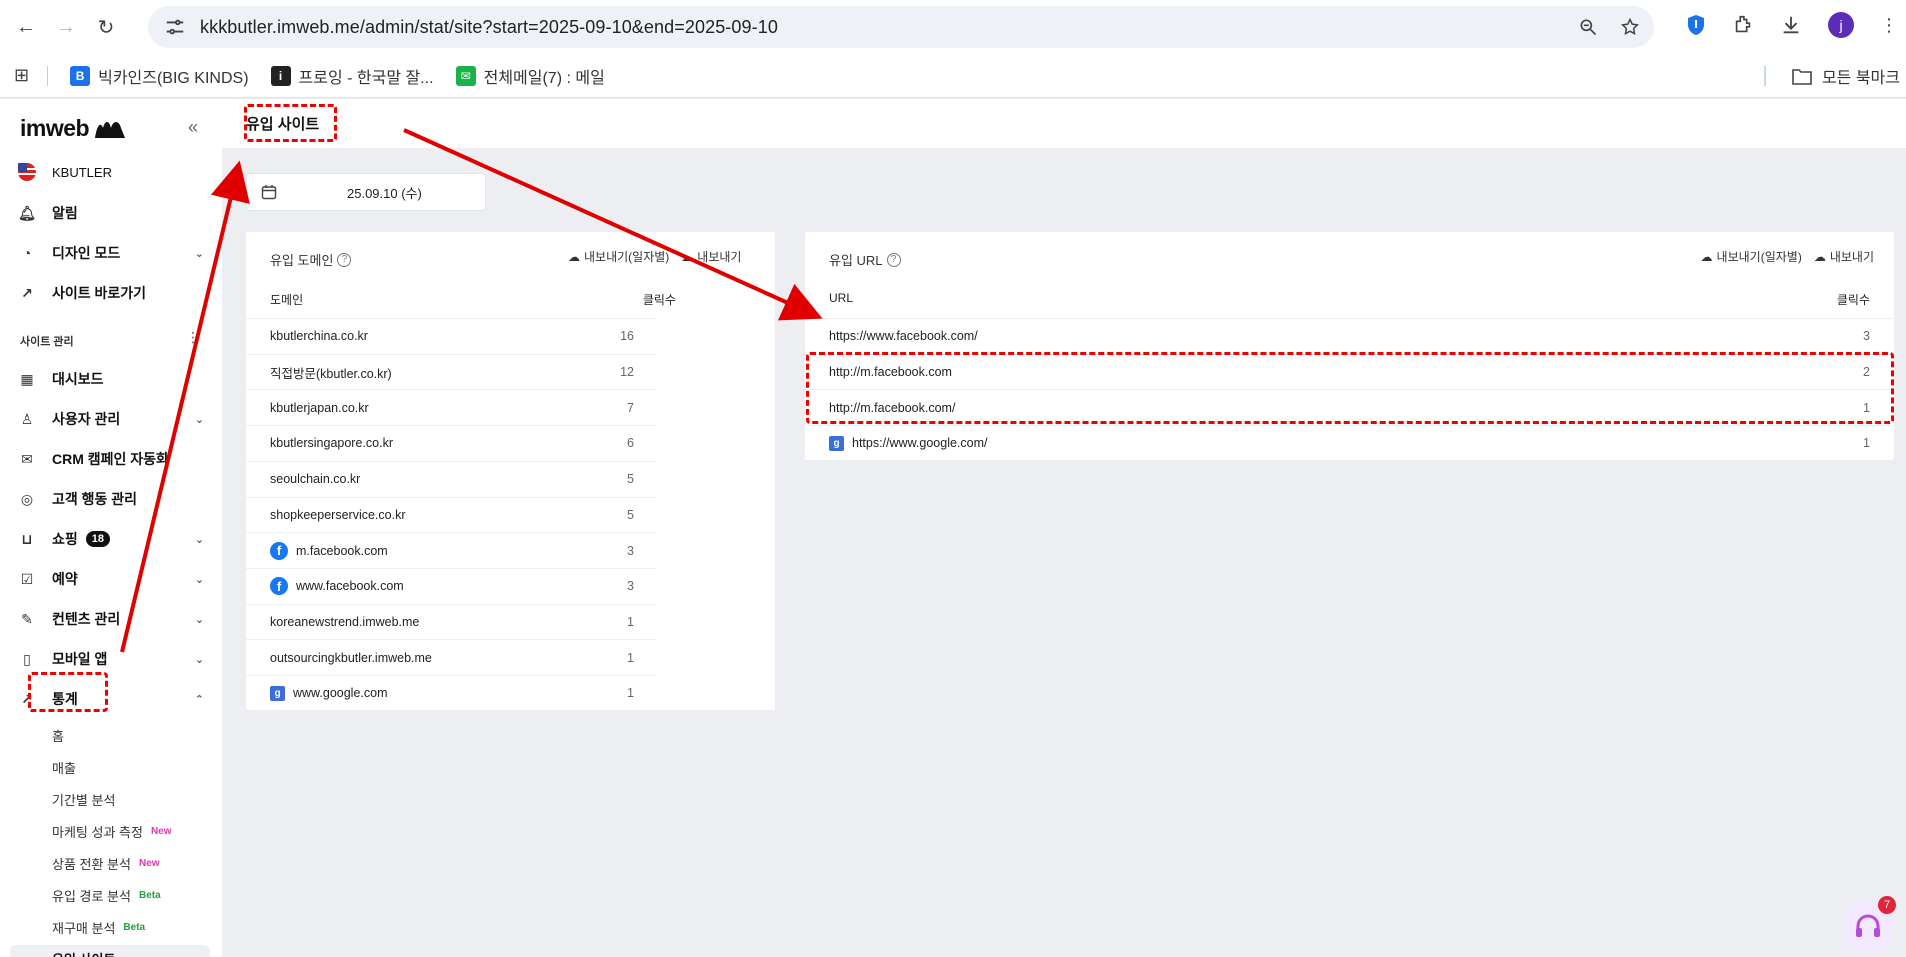  What do you see at coordinates (106, 863) in the screenshot?
I see `stat-sub-product-conversion: 상품 전환 분석 New` at bounding box center [106, 863].